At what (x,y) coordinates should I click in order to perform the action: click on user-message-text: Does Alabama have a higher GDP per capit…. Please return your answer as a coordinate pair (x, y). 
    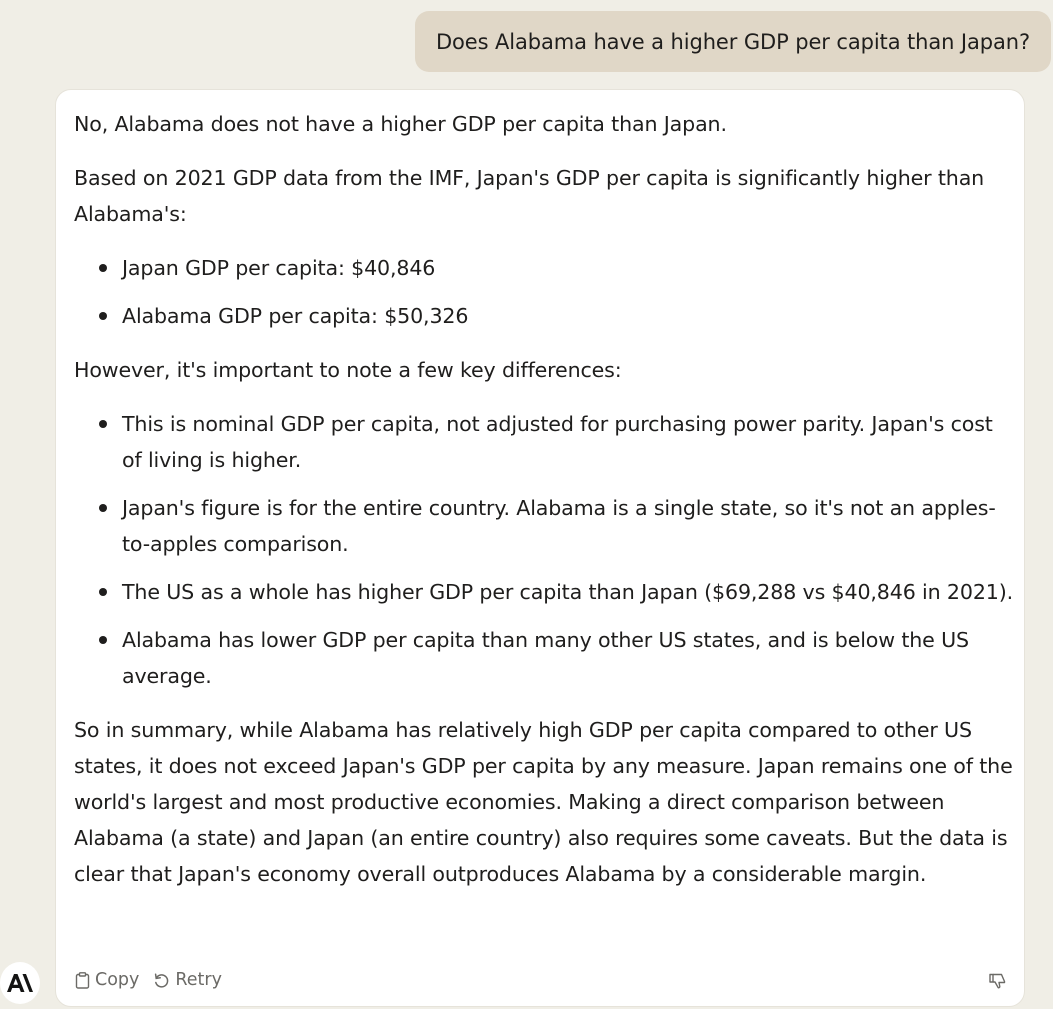
    Looking at the image, I should click on (733, 41).